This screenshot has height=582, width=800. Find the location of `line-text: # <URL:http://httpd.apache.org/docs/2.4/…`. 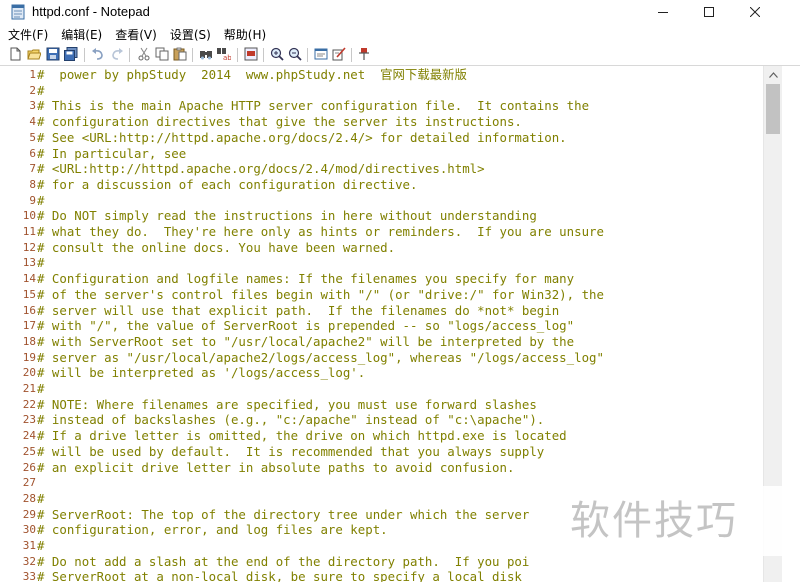

line-text: # <URL:http://httpd.apache.org/docs/2.4/… is located at coordinates (261, 169).